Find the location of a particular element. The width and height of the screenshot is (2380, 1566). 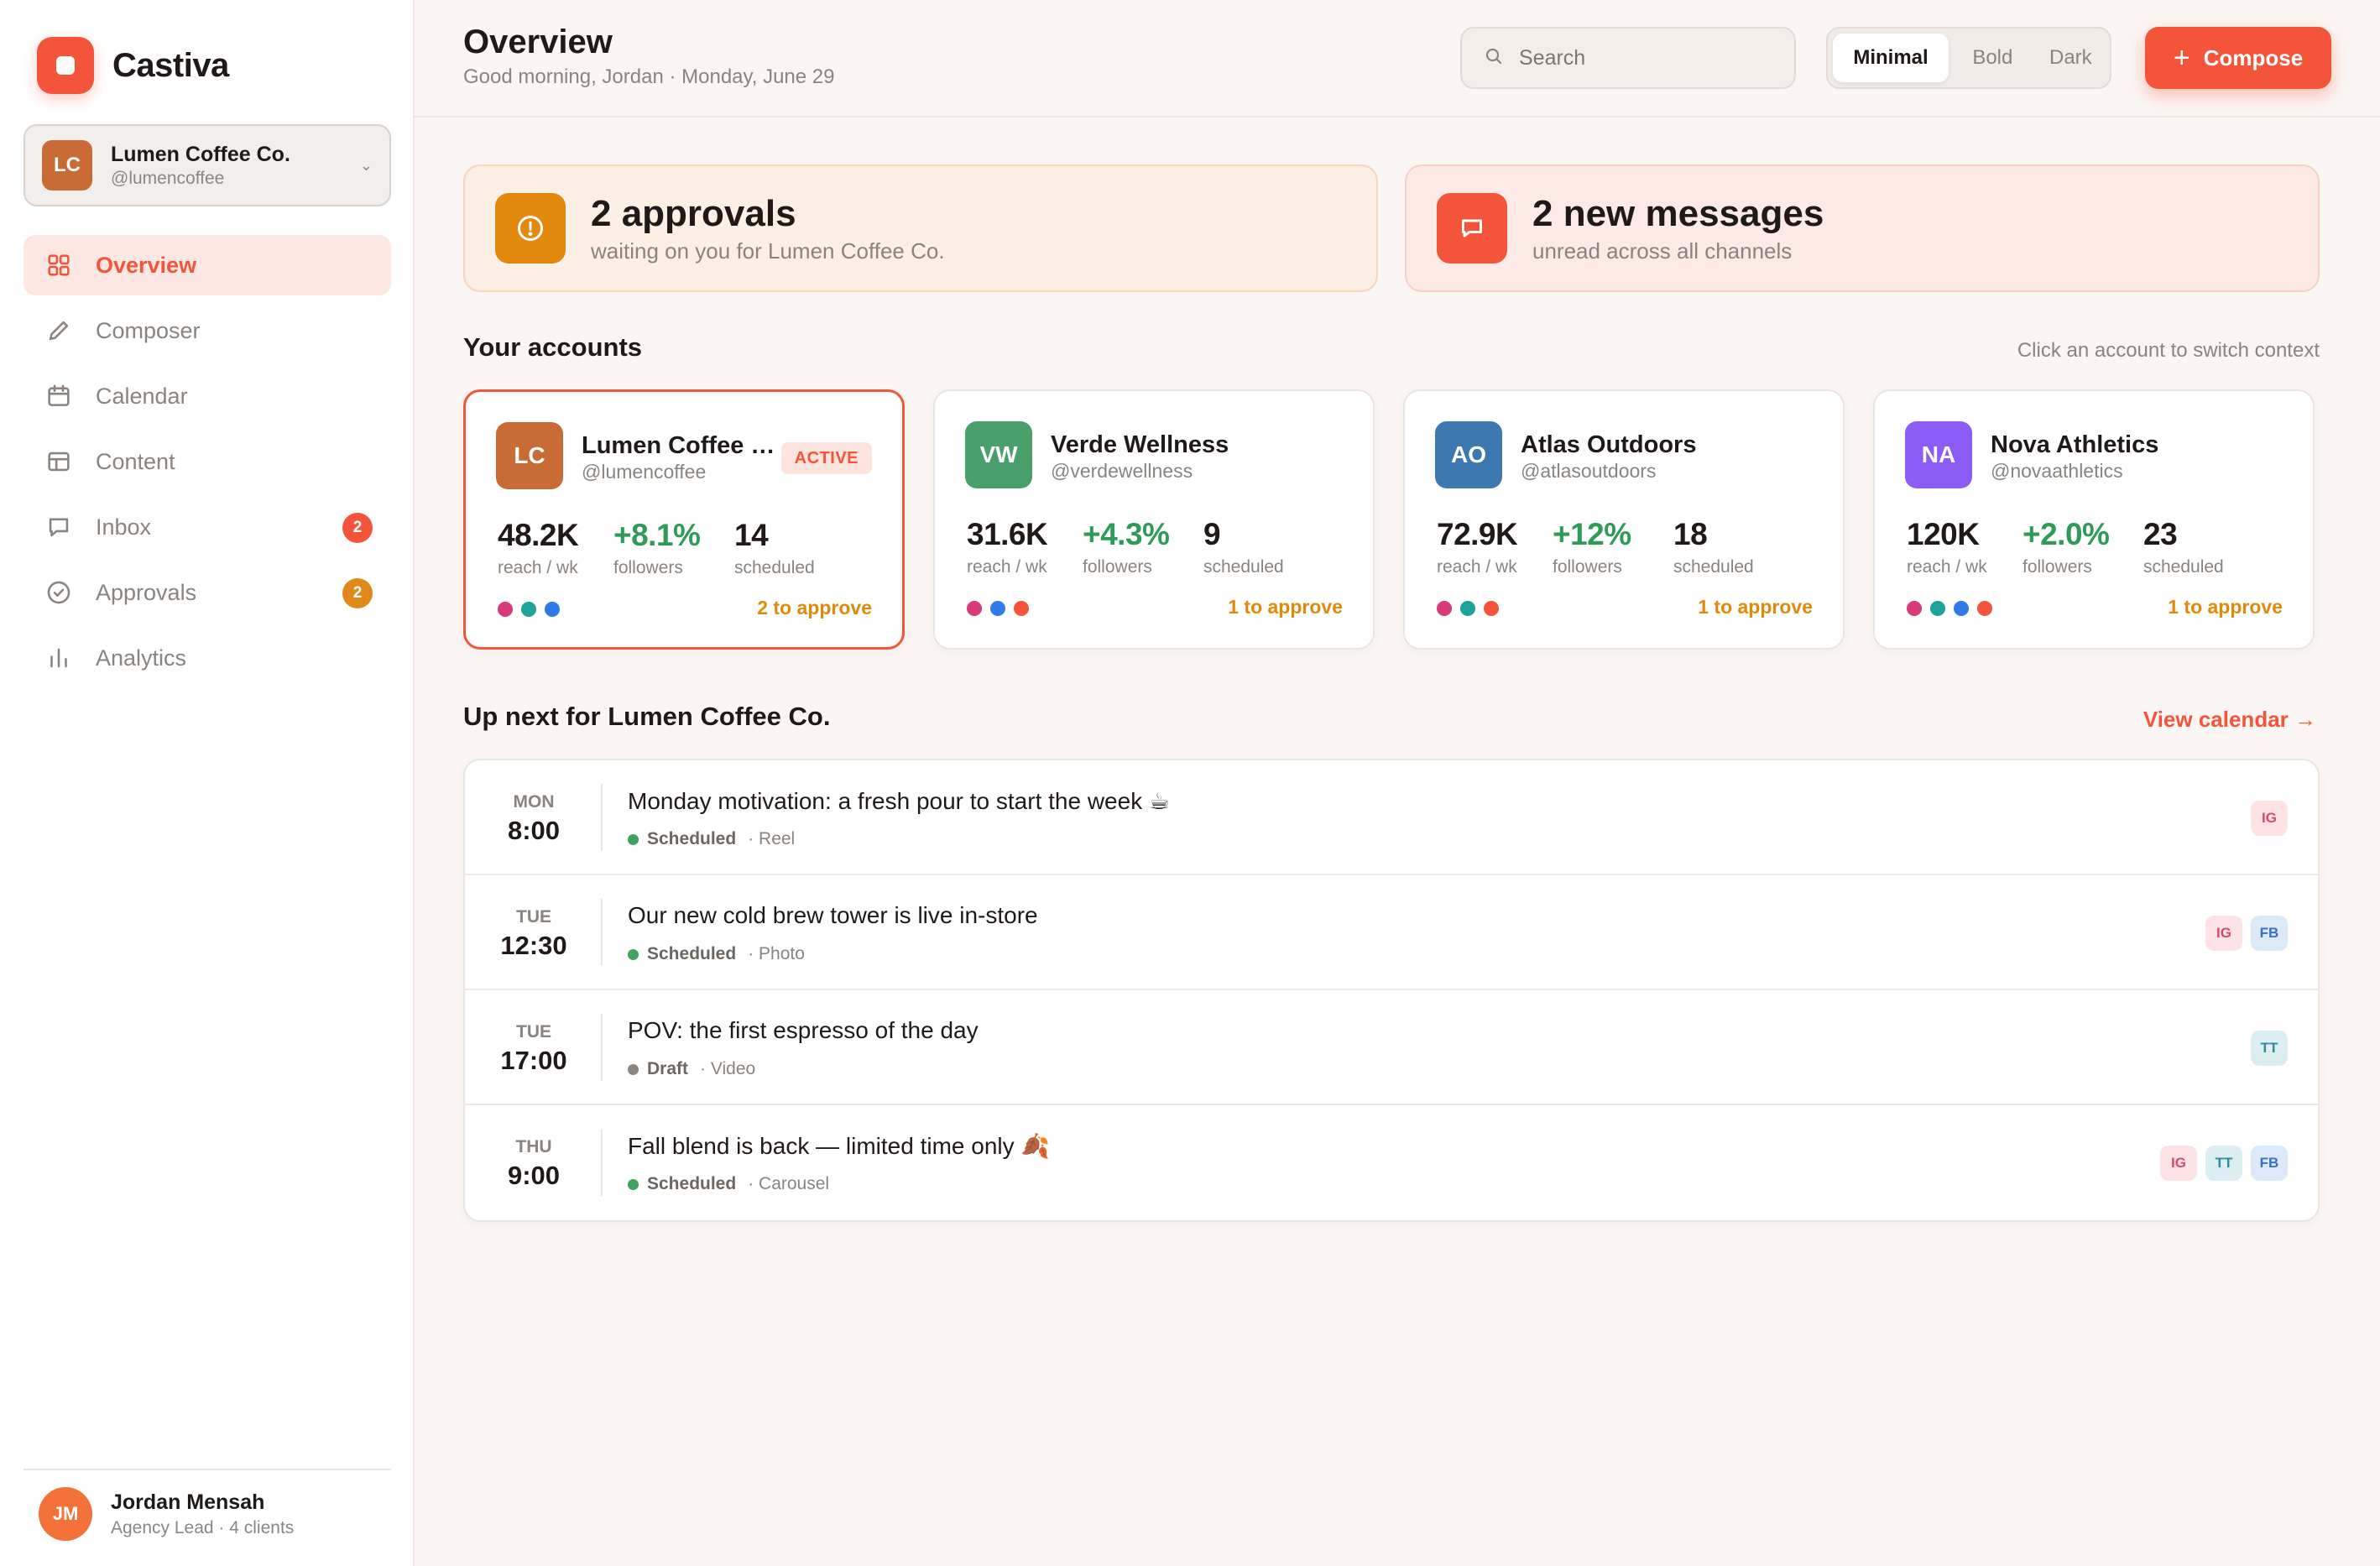

theme-option-dark: Dark is located at coordinates (2071, 58).